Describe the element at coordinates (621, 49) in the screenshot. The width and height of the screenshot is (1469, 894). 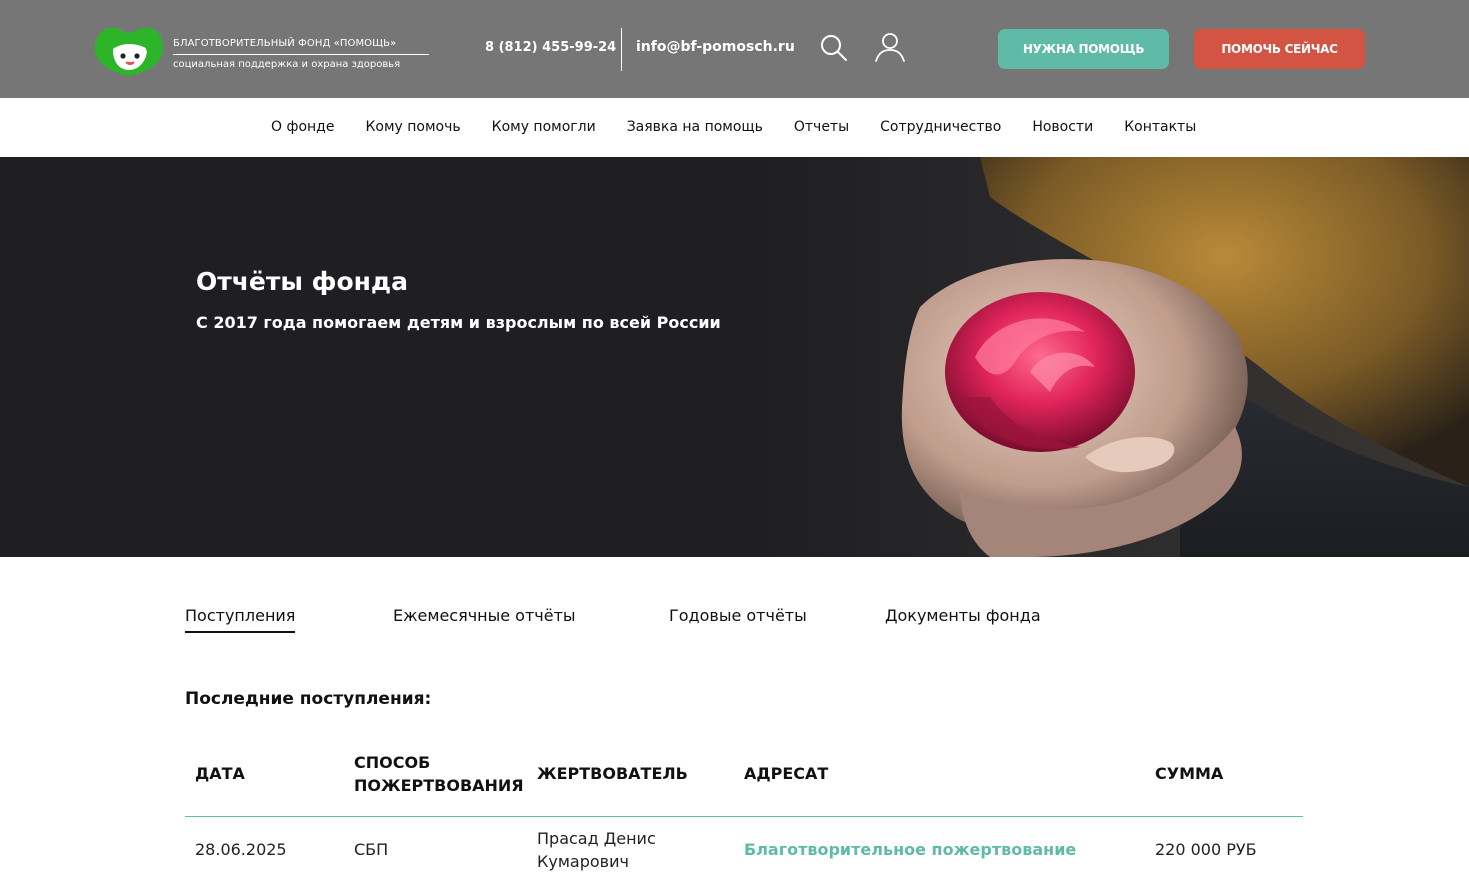
I see `header-divider` at that location.